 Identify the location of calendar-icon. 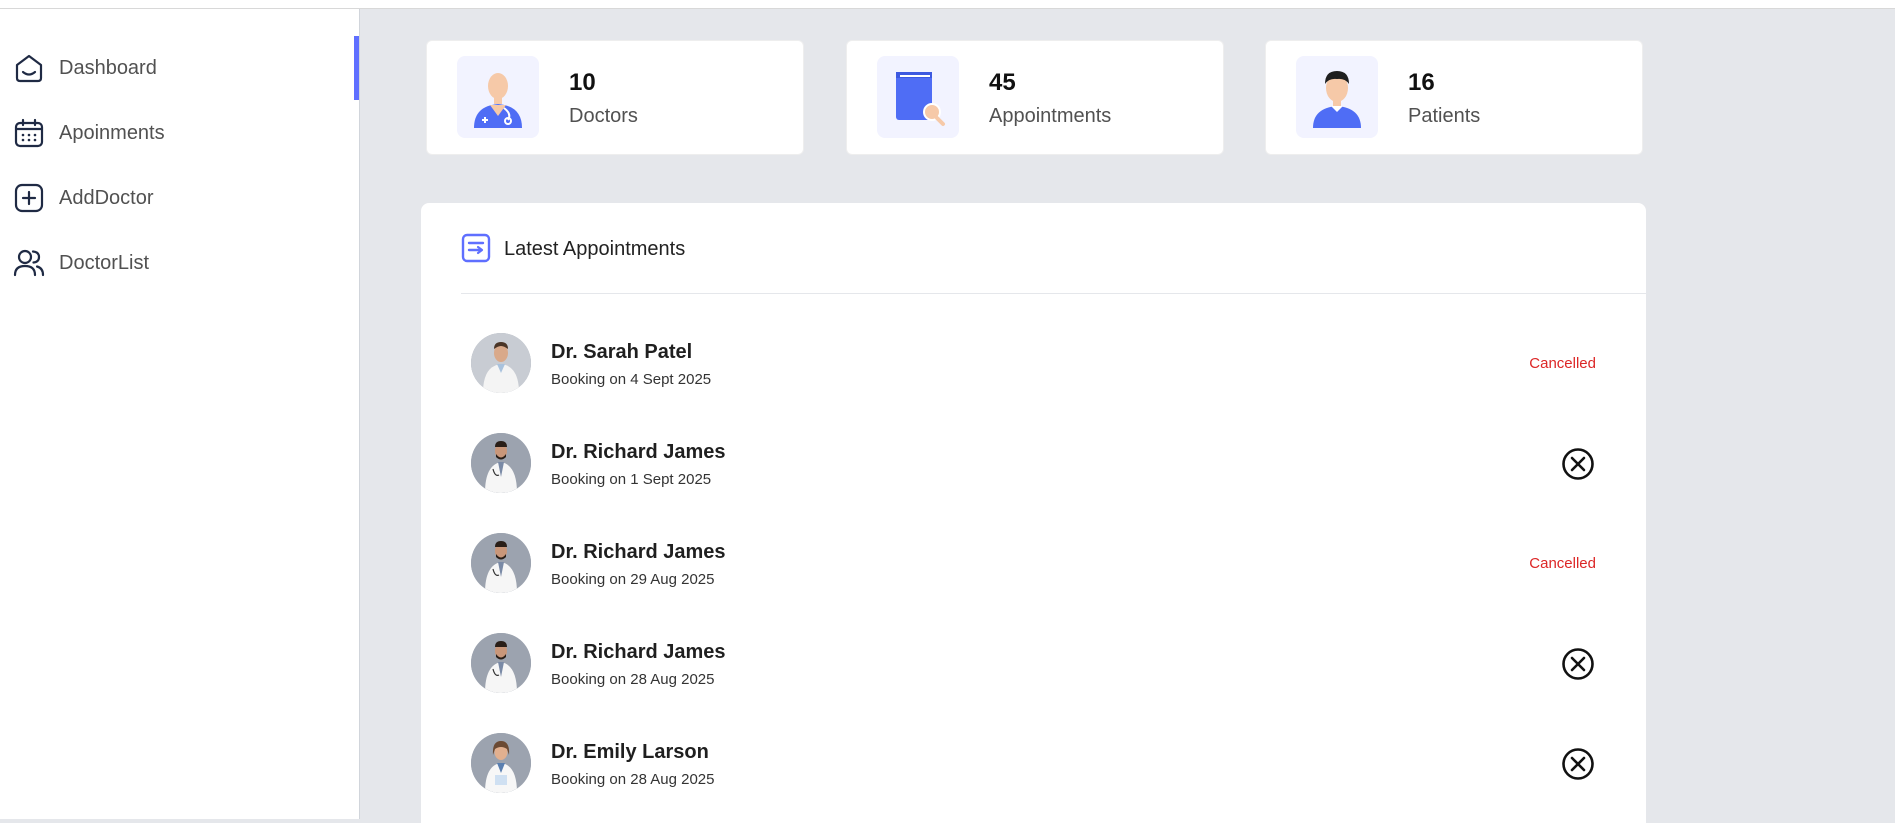
(29, 133).